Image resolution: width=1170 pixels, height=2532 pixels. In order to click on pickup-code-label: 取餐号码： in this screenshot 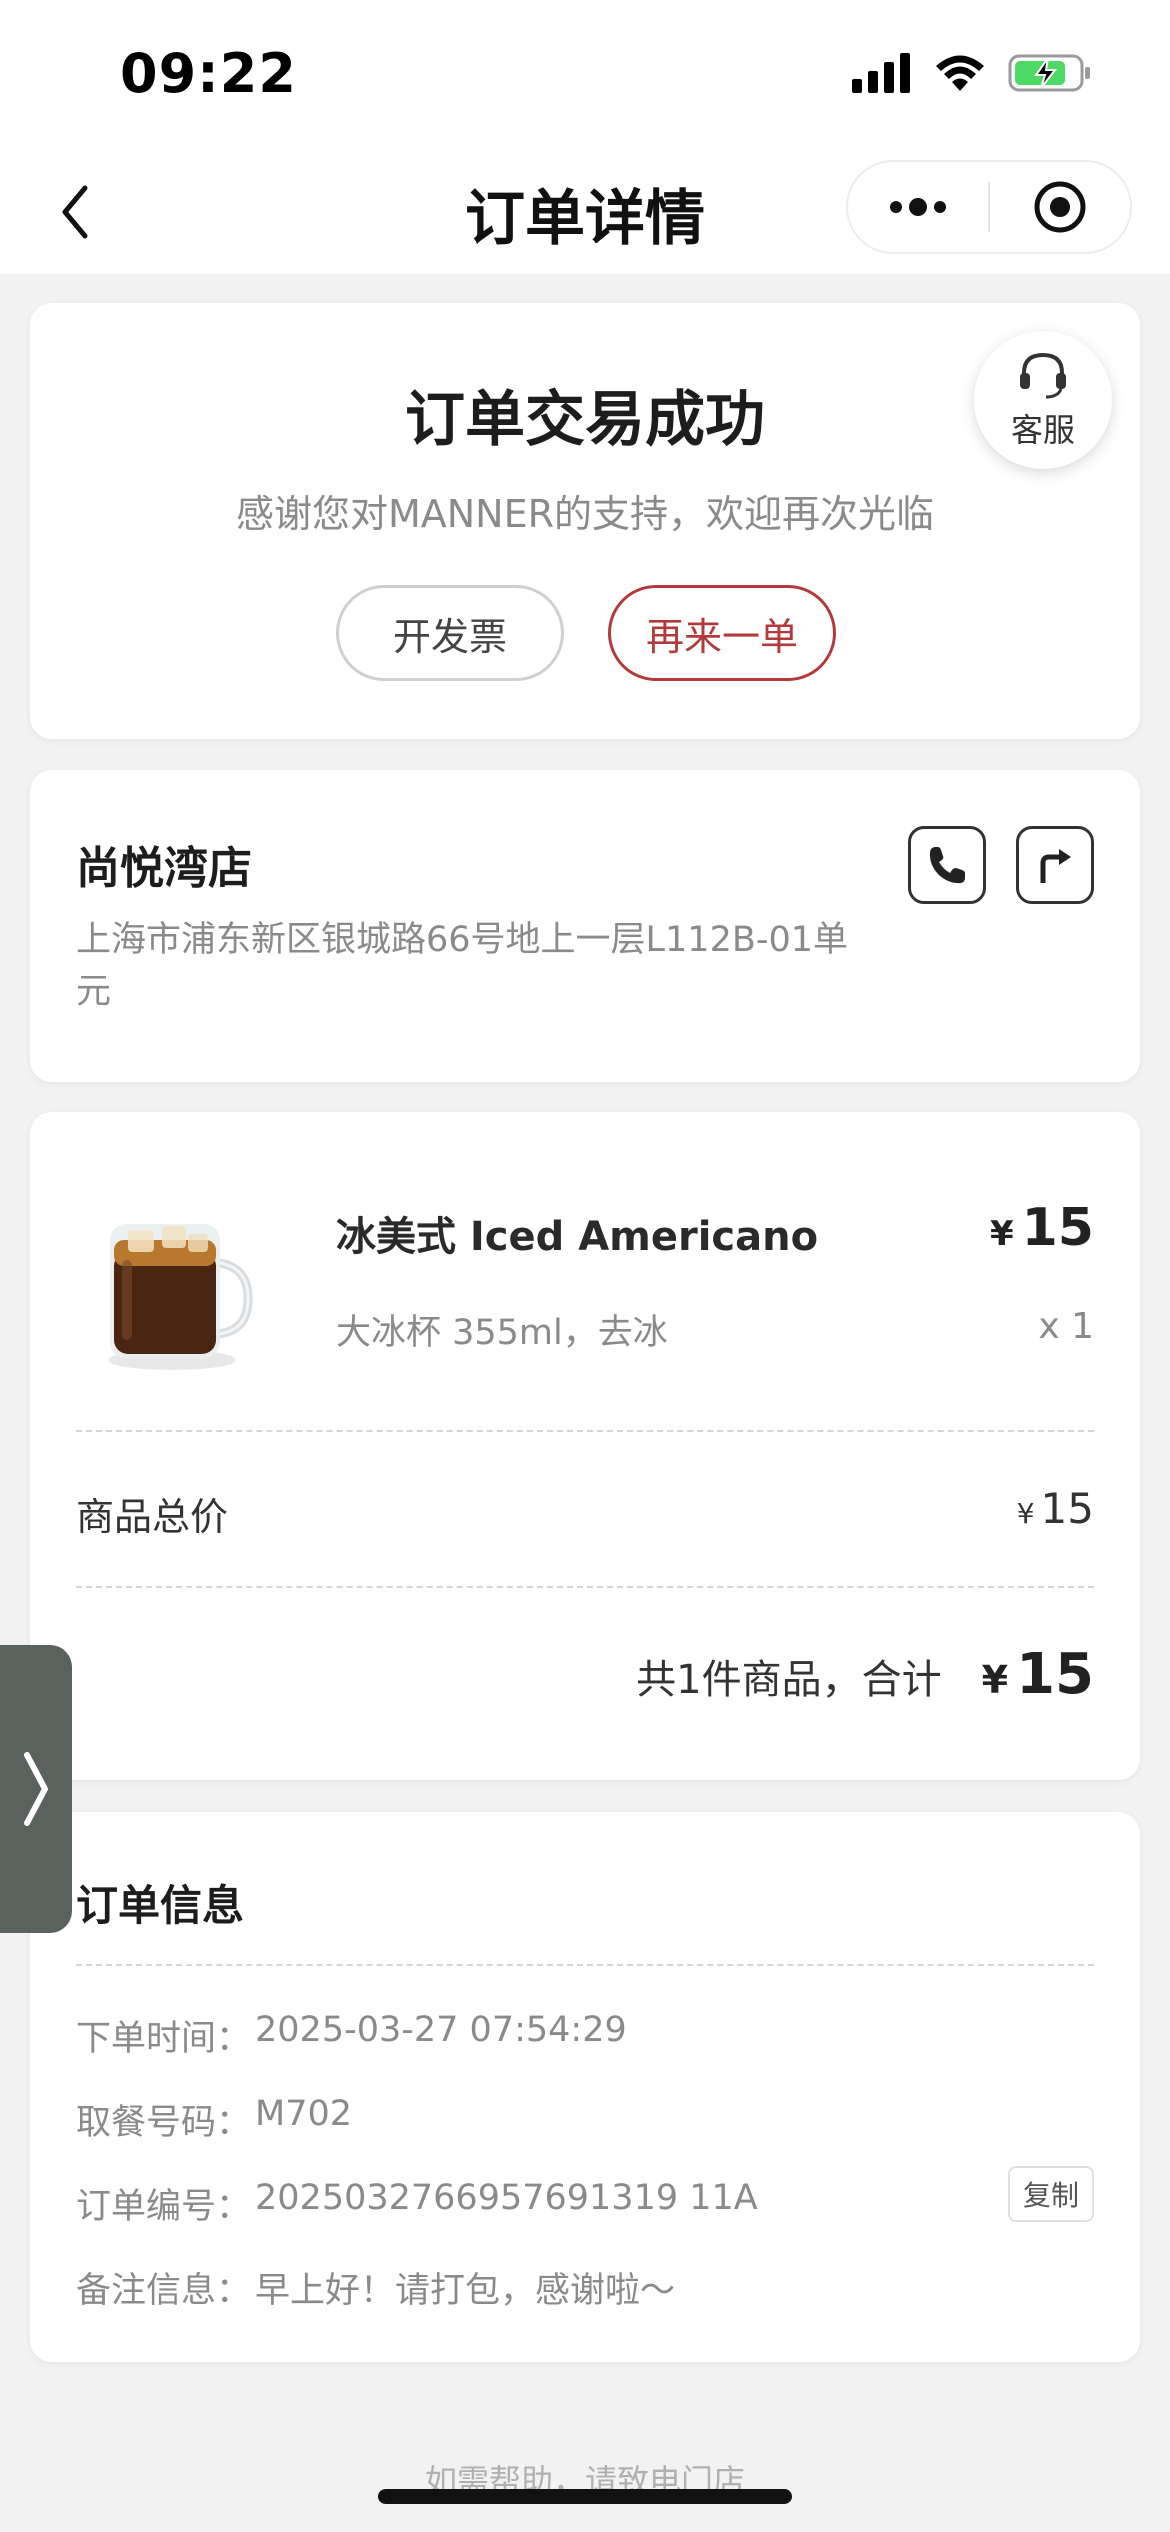, I will do `click(164, 2123)`.